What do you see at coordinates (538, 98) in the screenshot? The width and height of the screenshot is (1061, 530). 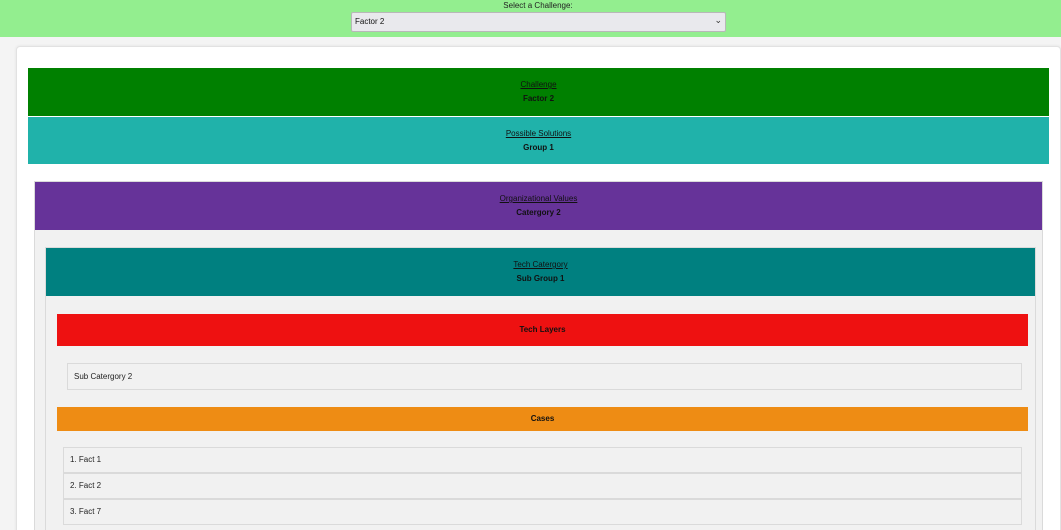 I see `challenge-value: Factor 2` at bounding box center [538, 98].